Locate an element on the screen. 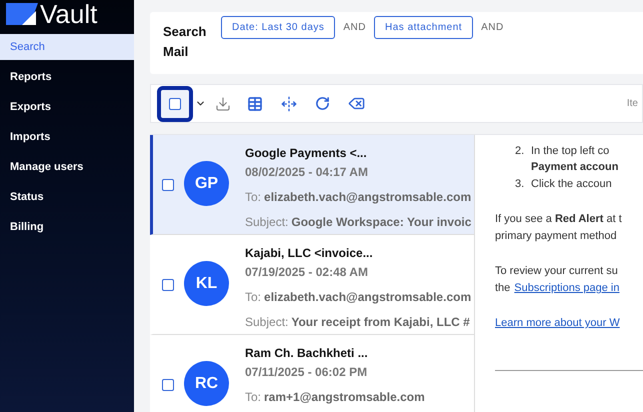 The width and height of the screenshot is (643, 412). body-text: primary payment method is located at coordinates (556, 236).